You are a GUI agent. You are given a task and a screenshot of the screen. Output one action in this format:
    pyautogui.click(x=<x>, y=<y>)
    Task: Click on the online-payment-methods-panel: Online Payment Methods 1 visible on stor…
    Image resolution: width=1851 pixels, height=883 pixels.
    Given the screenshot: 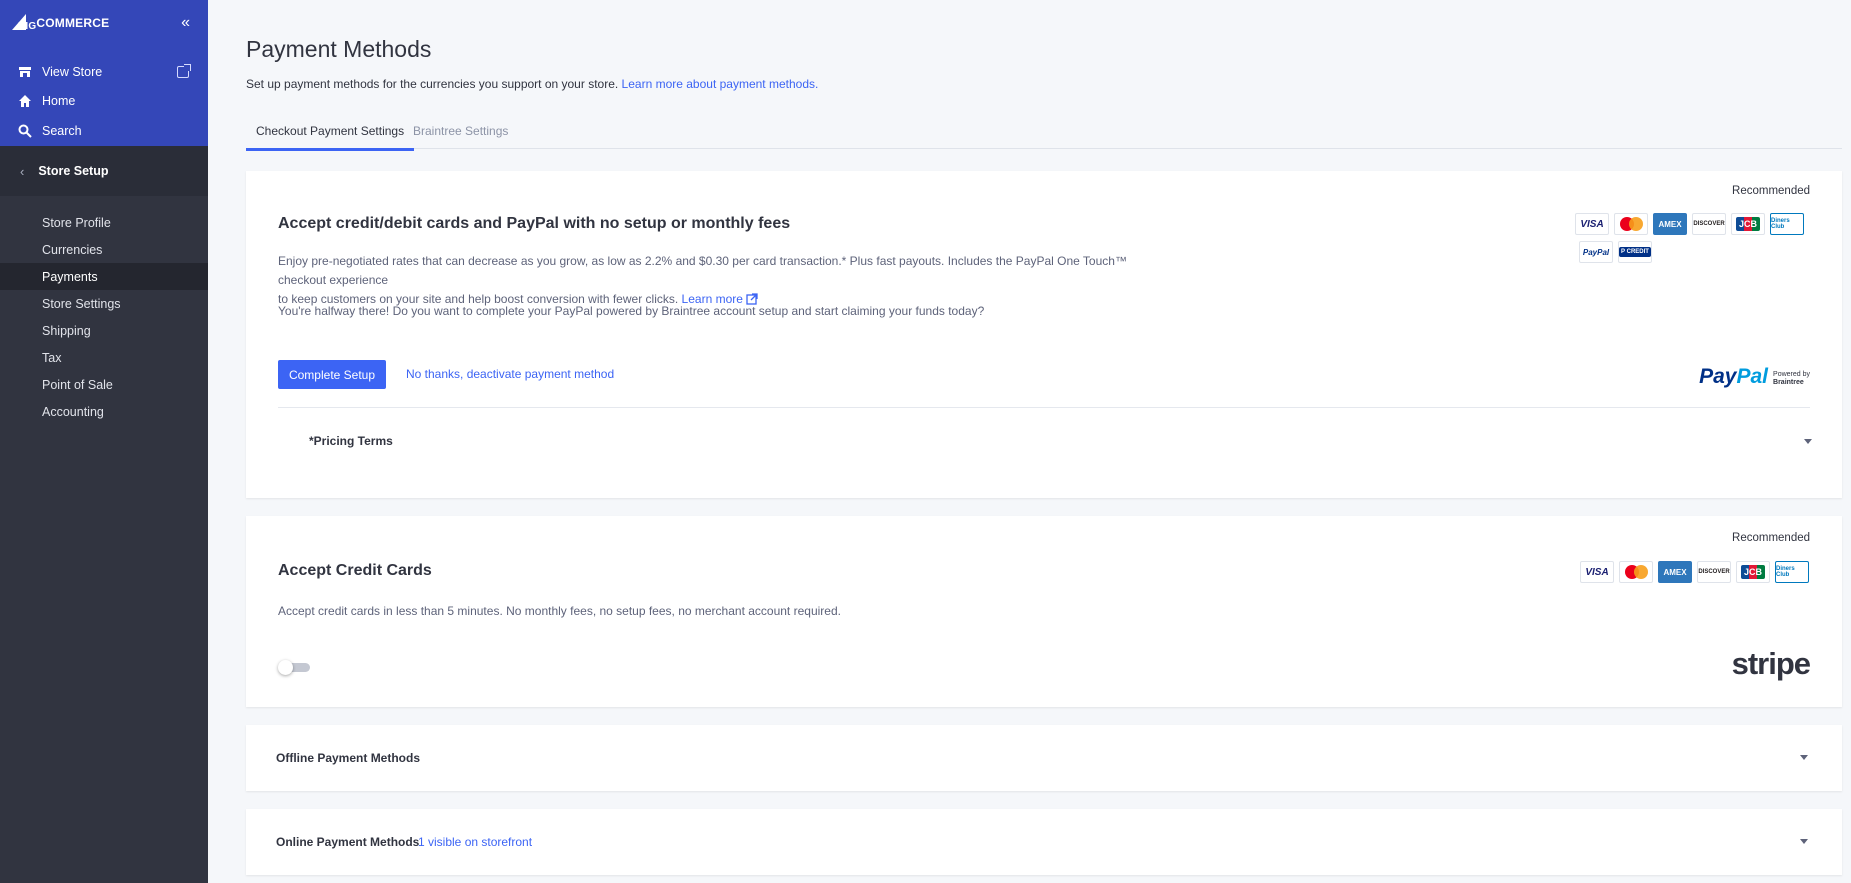 What is the action you would take?
    pyautogui.click(x=1044, y=842)
    